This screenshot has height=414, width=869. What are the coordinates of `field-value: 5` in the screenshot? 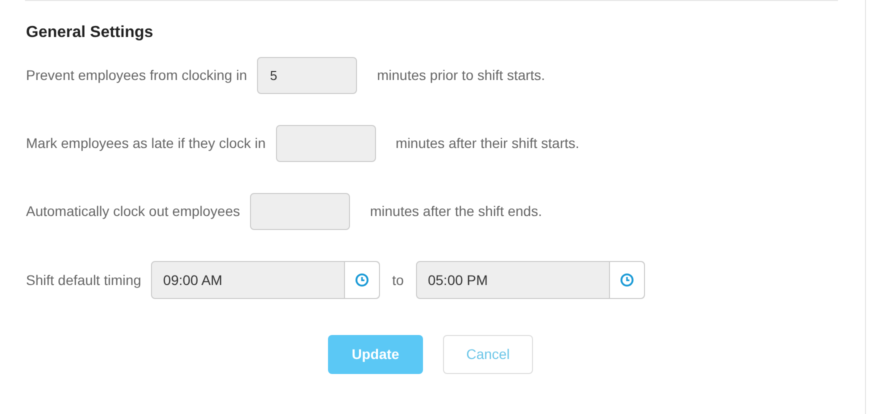 It's located at (274, 75).